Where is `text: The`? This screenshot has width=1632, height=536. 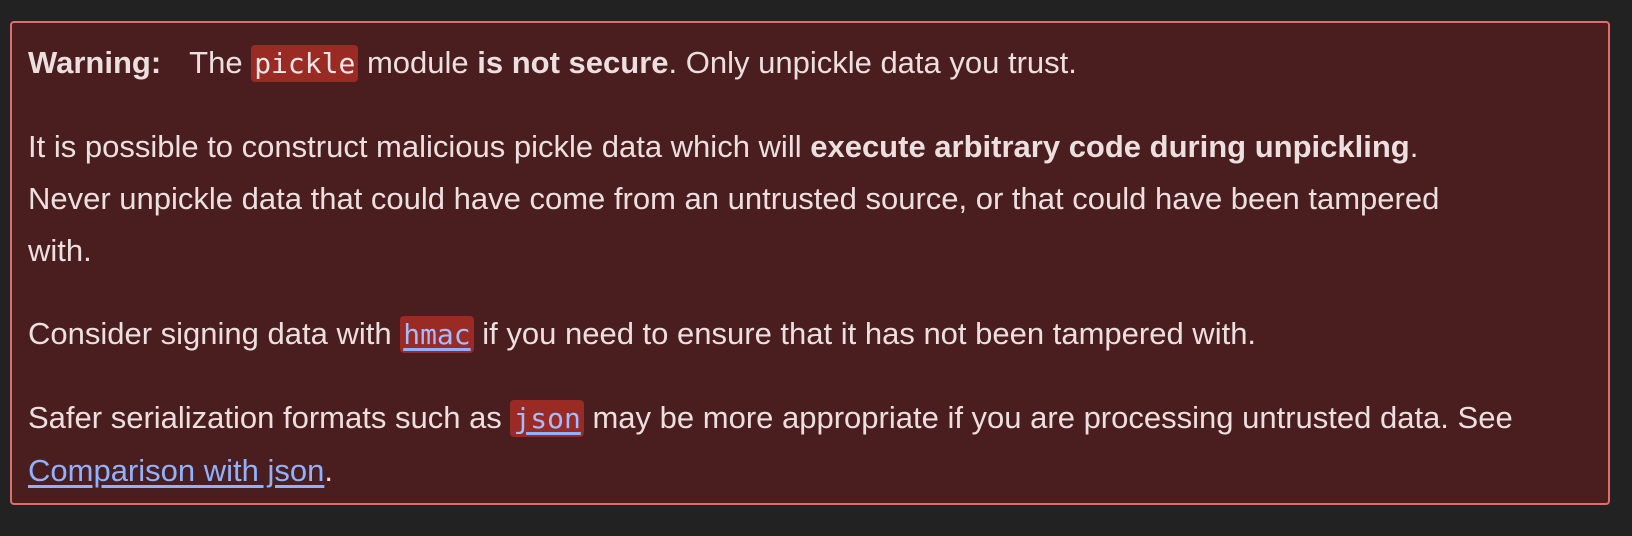
text: The is located at coordinates (220, 62).